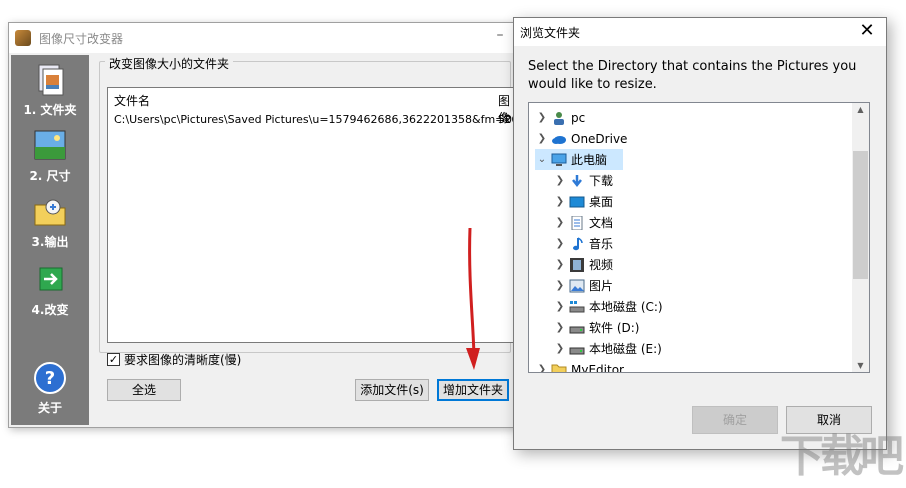 This screenshot has width=906, height=488. I want to click on tree-item-videos: ❯ 视频, so click(583, 264).